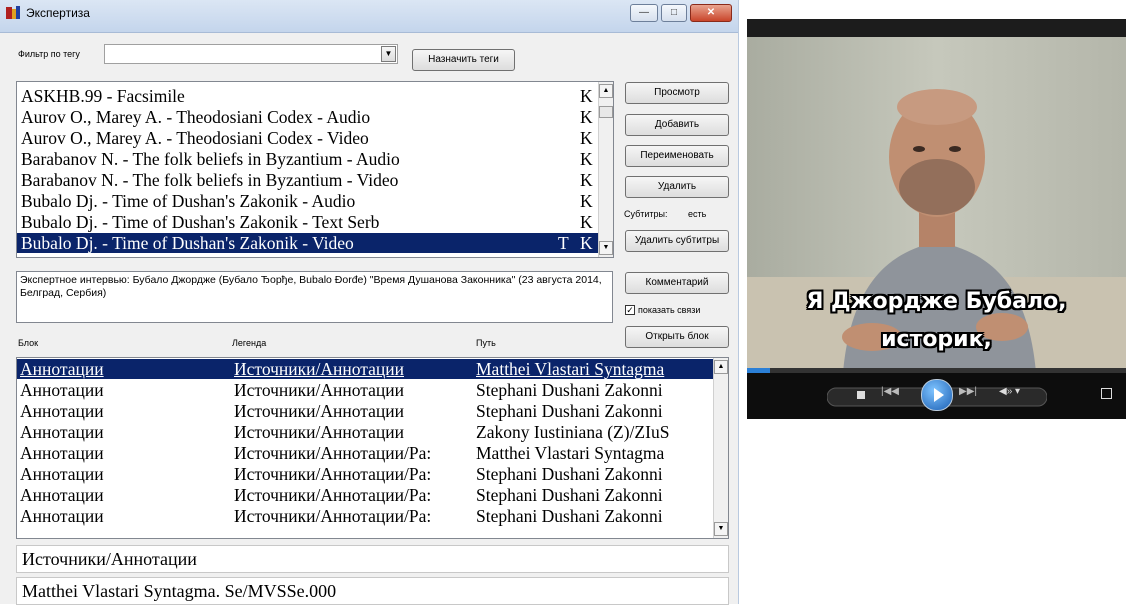  I want to click on rename-button: Переименовать, so click(677, 156).